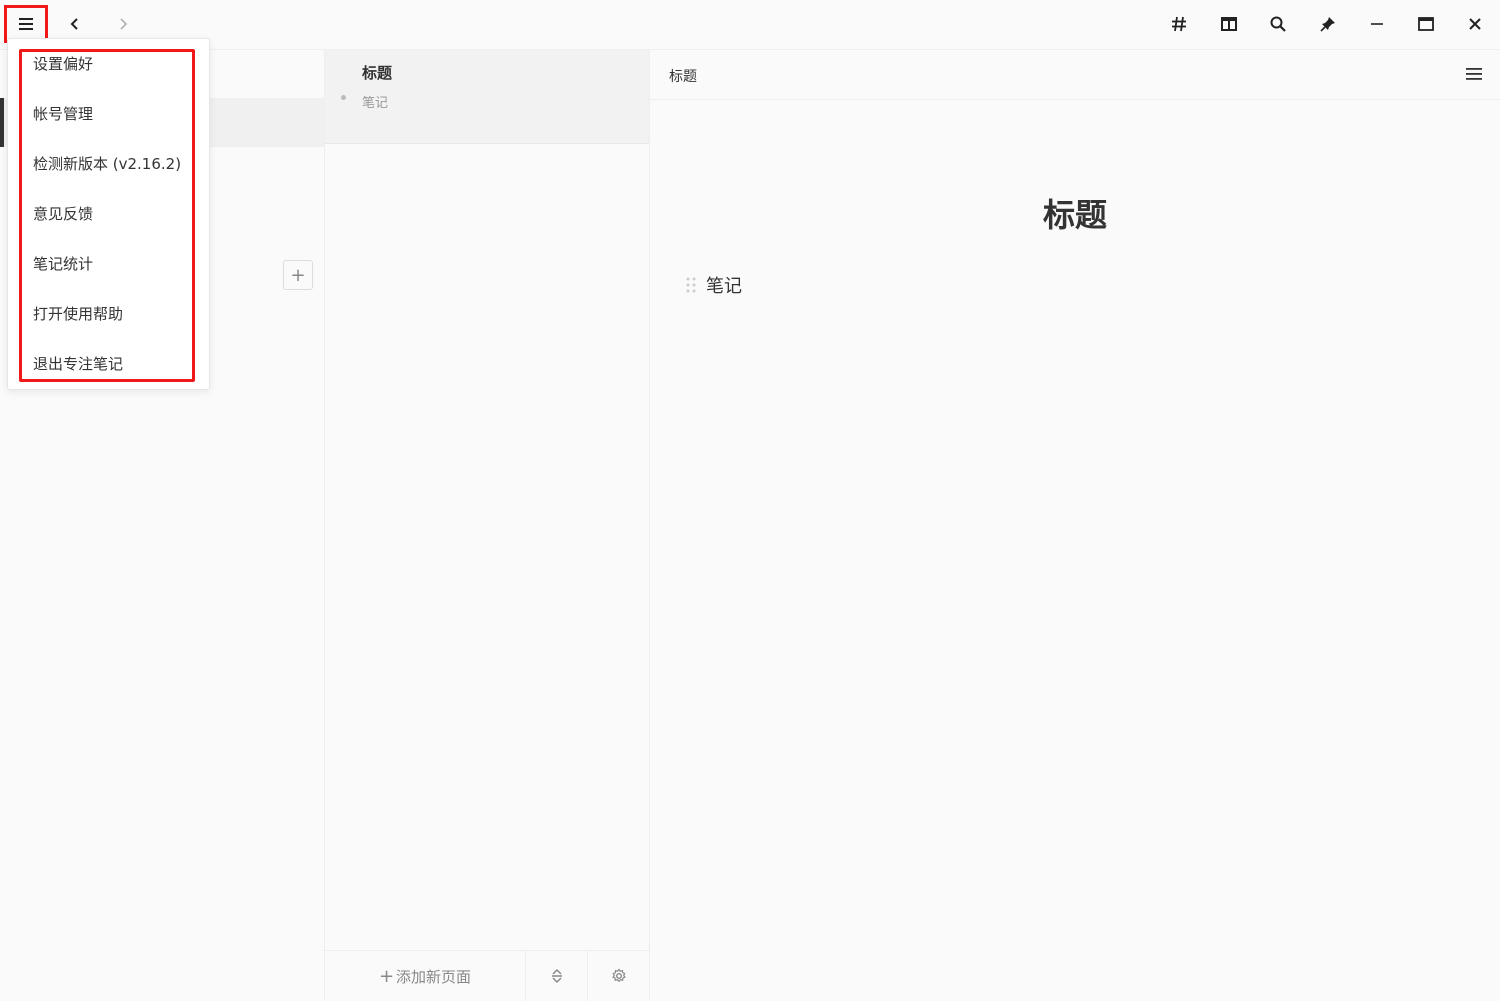  I want to click on pin-icon, so click(1327, 24).